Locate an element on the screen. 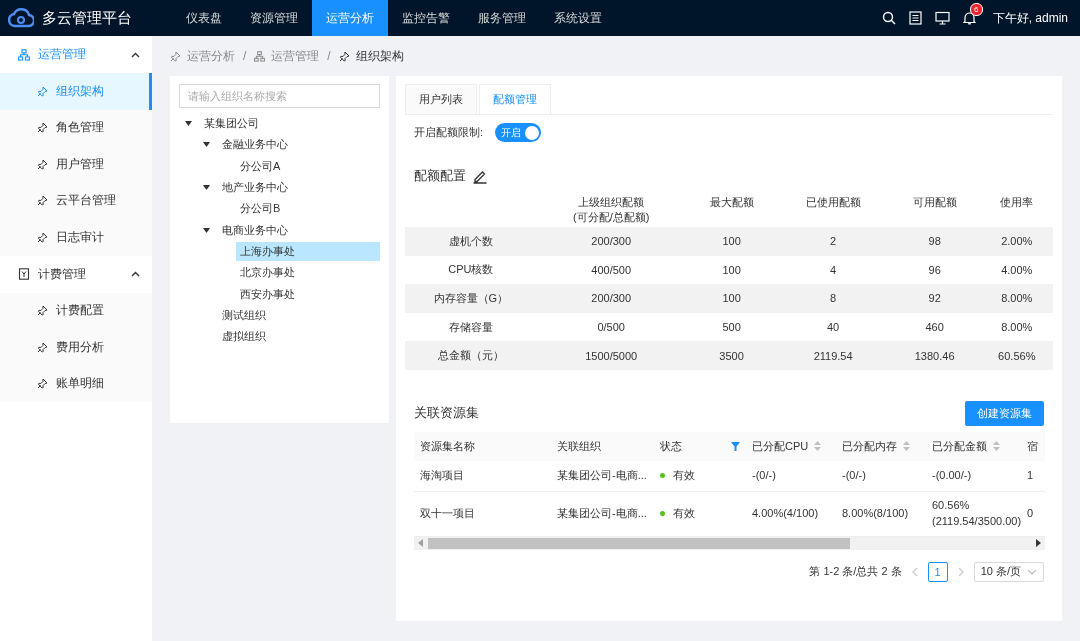 The height and width of the screenshot is (641, 1080). table-cell: 200/300 is located at coordinates (611, 241).